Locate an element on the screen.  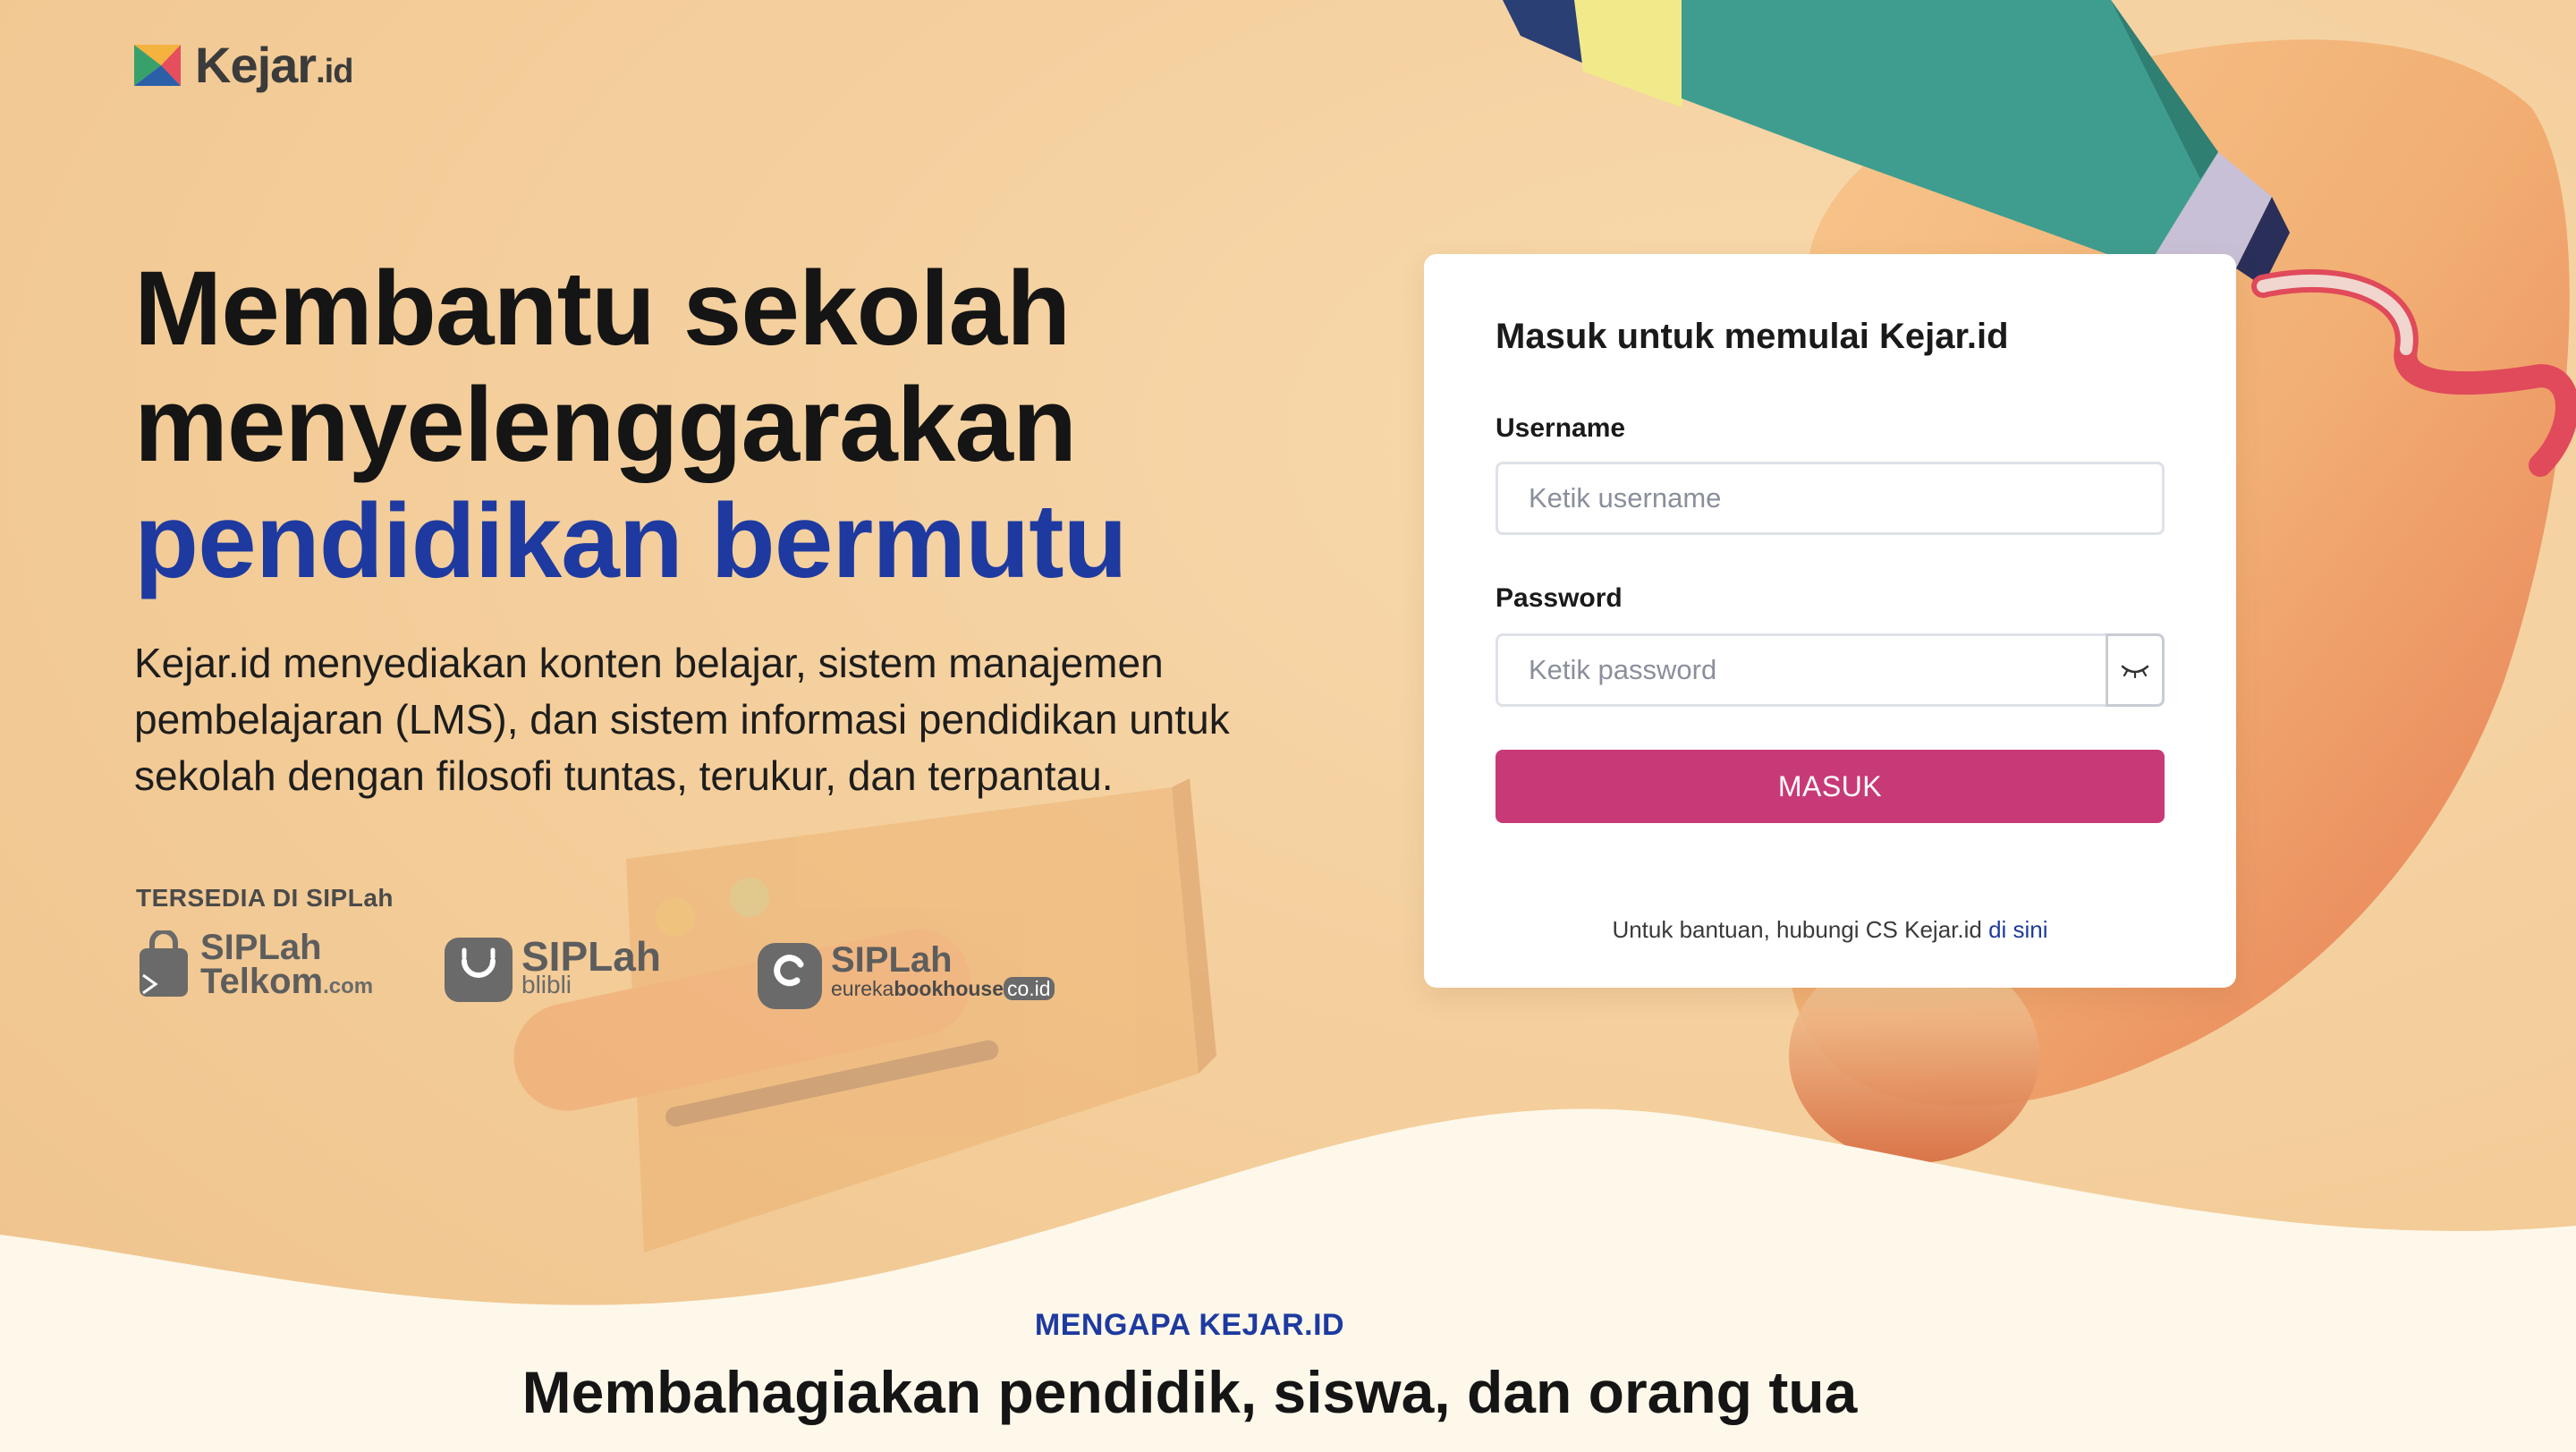
smile-bag-icon is located at coordinates (479, 970).